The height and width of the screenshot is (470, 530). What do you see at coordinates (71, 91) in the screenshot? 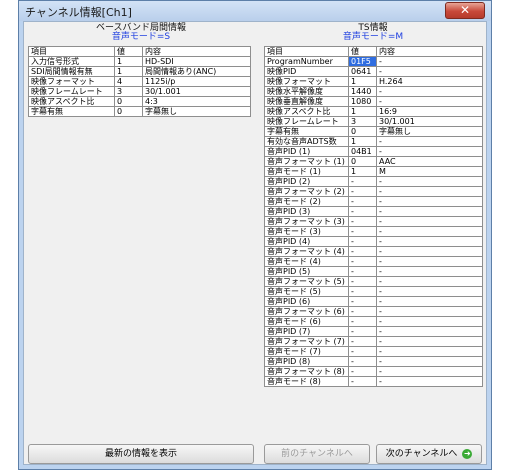
I see `item-cell: 映像フレームレート` at bounding box center [71, 91].